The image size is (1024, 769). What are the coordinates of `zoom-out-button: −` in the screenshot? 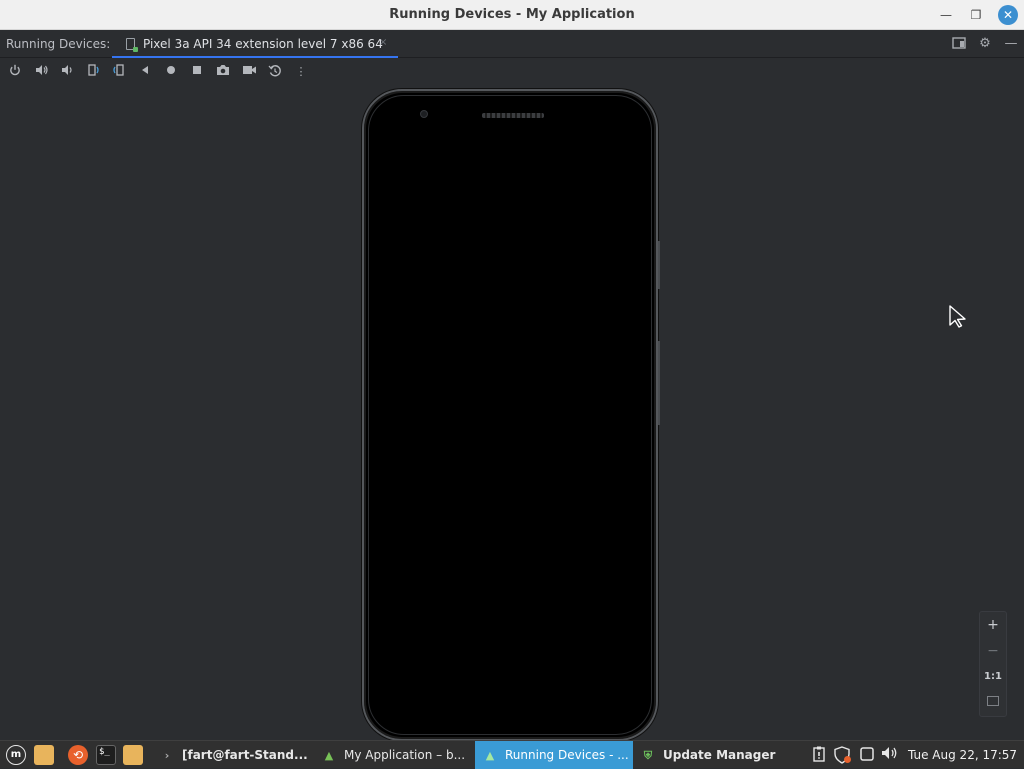 It's located at (993, 651).